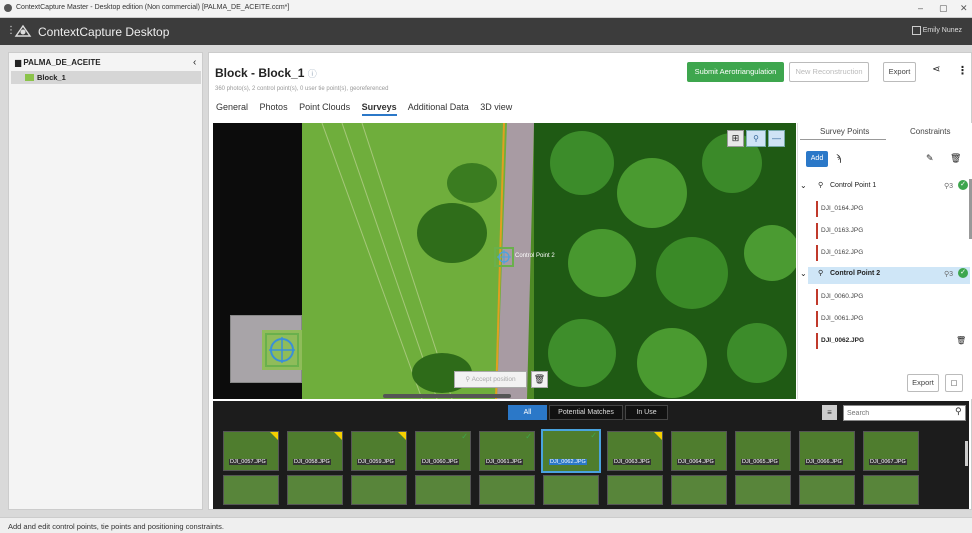 This screenshot has width=972, height=533. I want to click on unused-flag-icon, so click(274, 436).